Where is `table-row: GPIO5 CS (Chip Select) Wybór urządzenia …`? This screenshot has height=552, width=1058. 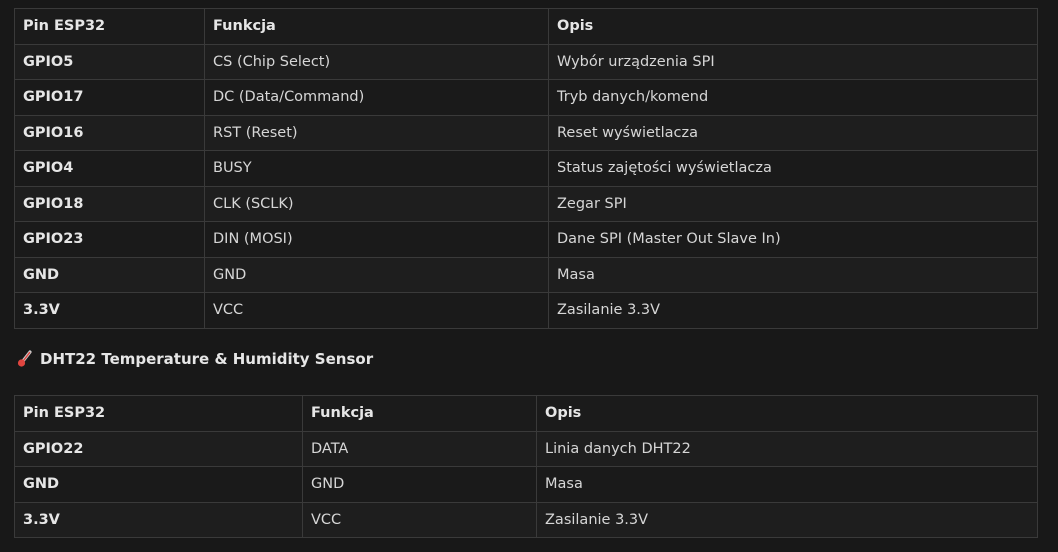
table-row: GPIO5 CS (Chip Select) Wybór urządzenia … is located at coordinates (526, 61).